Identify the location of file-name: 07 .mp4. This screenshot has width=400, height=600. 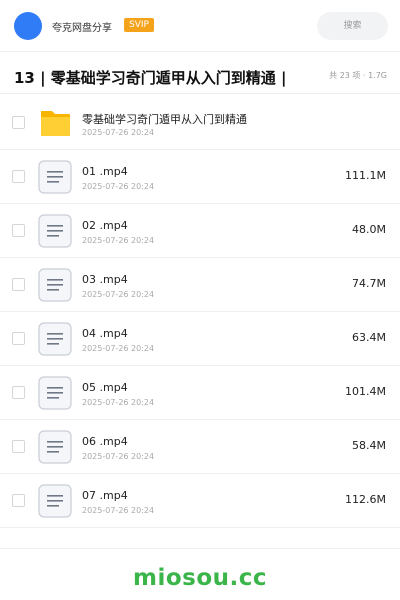
(105, 495).